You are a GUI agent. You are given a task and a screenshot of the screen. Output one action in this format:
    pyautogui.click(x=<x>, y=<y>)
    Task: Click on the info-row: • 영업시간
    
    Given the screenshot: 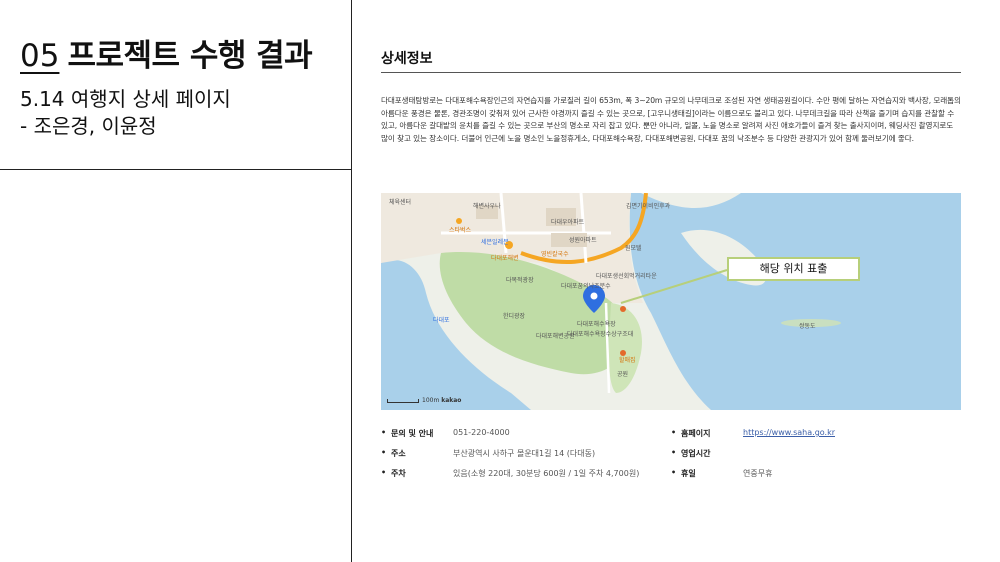 What is the action you would take?
    pyautogui.click(x=707, y=453)
    